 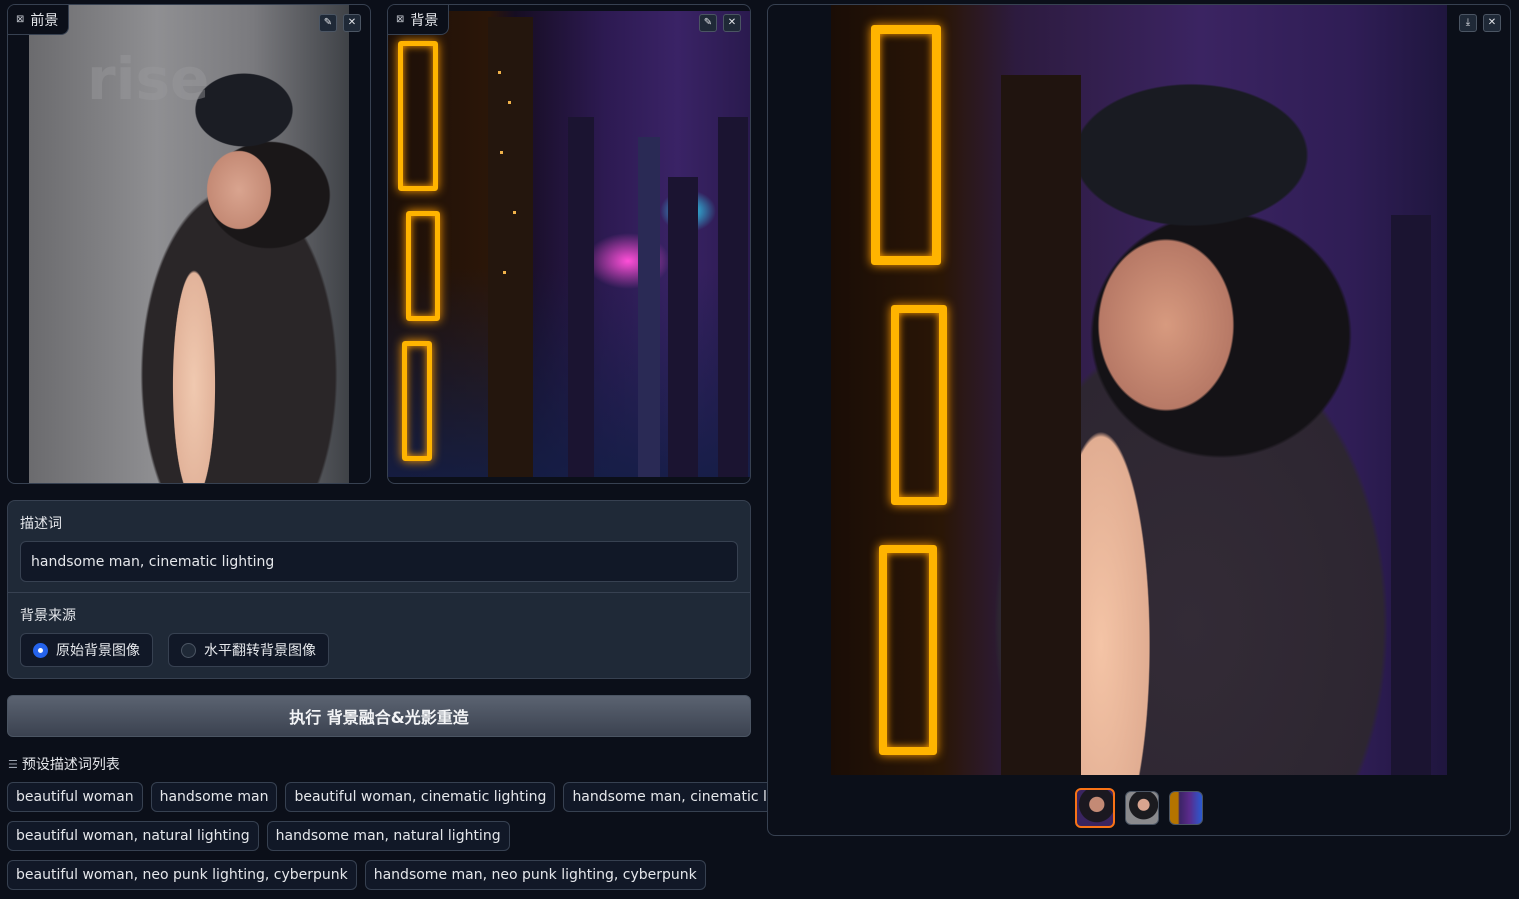 I want to click on wall-text: rise, so click(x=148, y=79).